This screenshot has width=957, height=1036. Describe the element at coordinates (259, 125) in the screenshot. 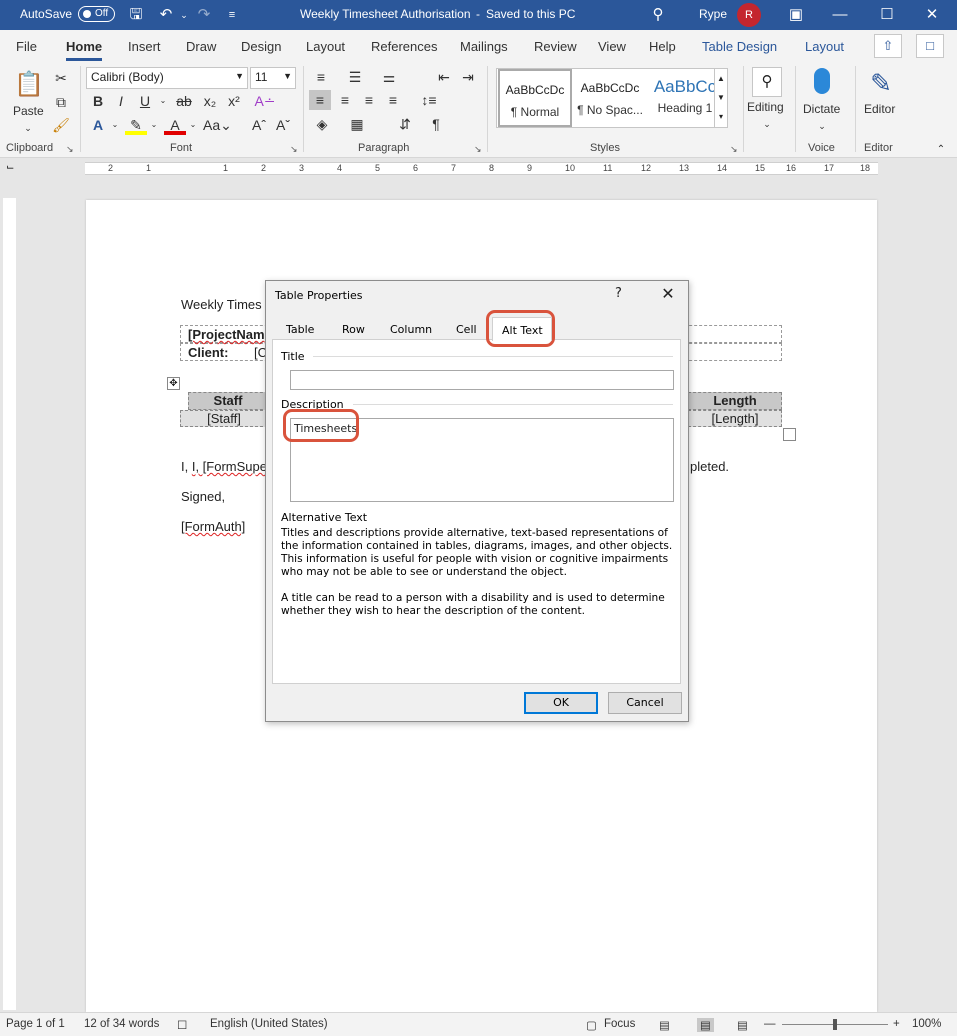

I see `grow-font-icon: Aˆ` at that location.